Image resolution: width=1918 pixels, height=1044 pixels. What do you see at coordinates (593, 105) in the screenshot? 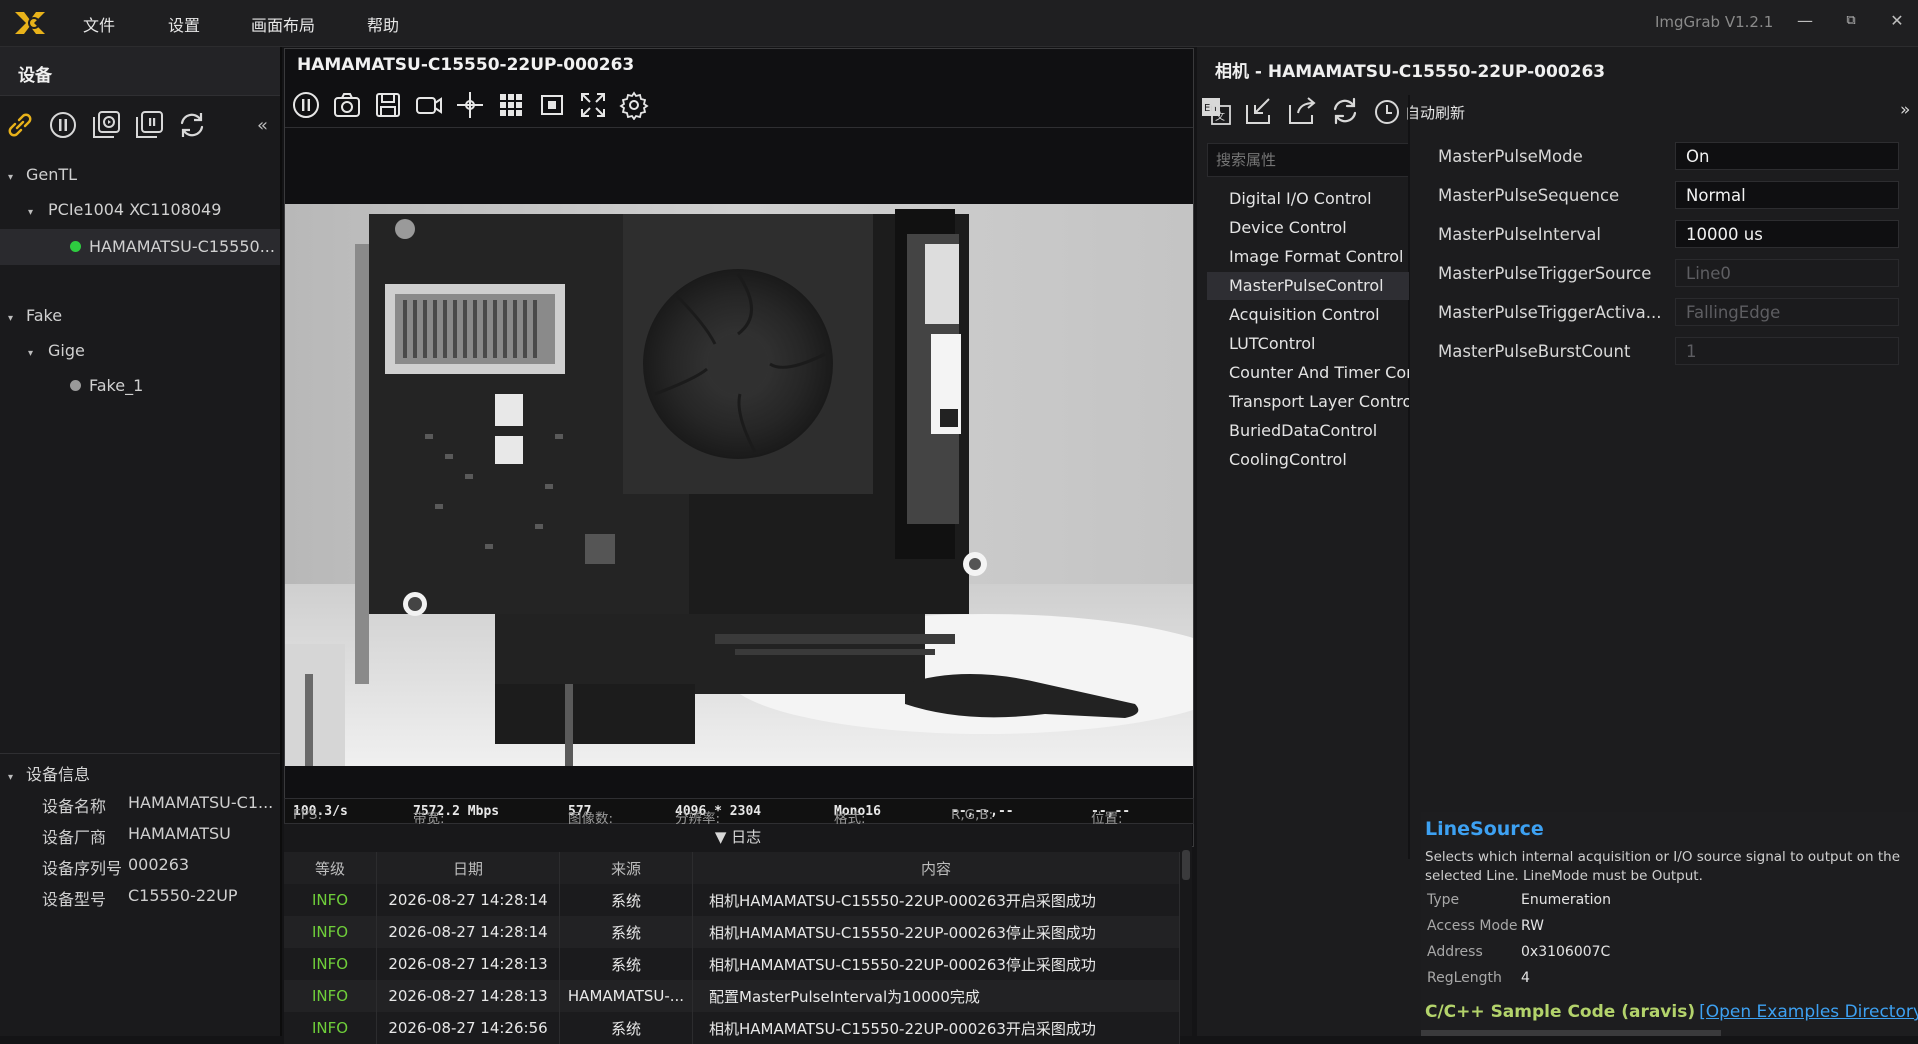
I see `fullscreen-icon` at bounding box center [593, 105].